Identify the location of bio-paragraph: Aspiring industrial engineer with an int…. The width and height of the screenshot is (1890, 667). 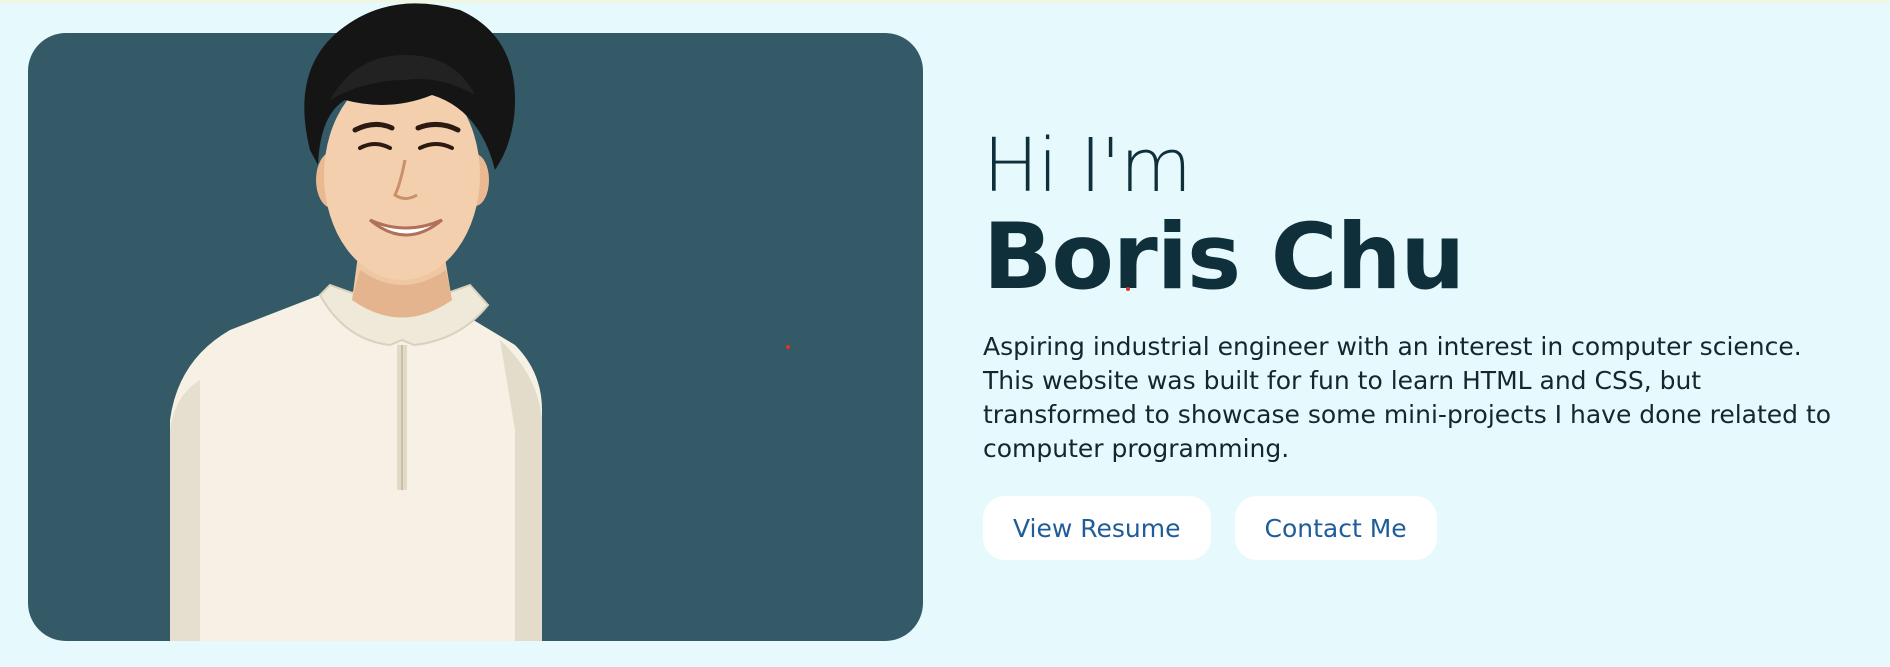
(1407, 397).